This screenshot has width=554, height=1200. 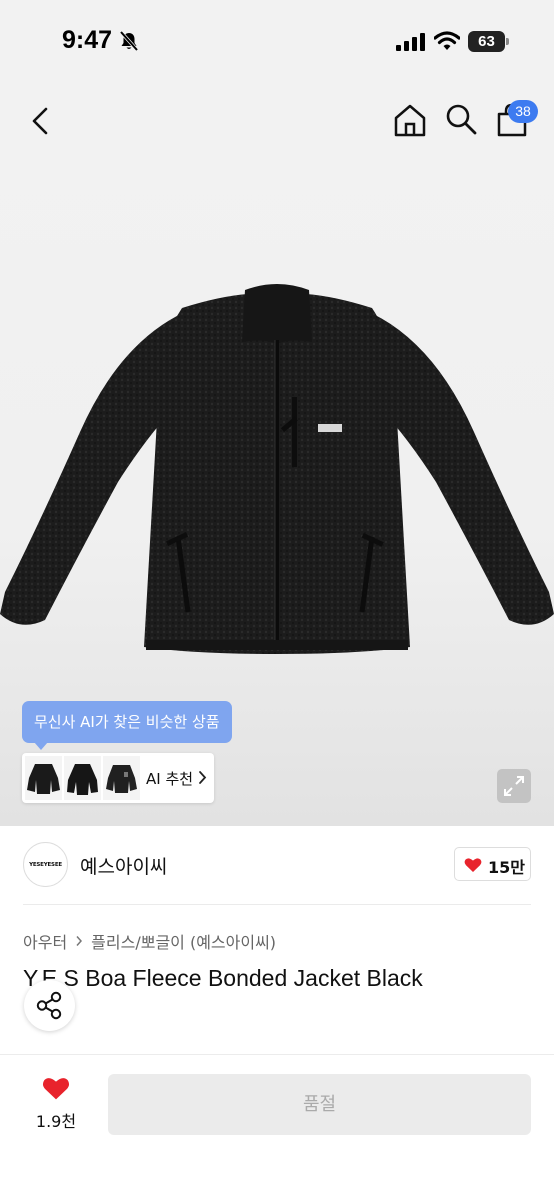 I want to click on ai-recommend-card: AI 추천, so click(x=118, y=778).